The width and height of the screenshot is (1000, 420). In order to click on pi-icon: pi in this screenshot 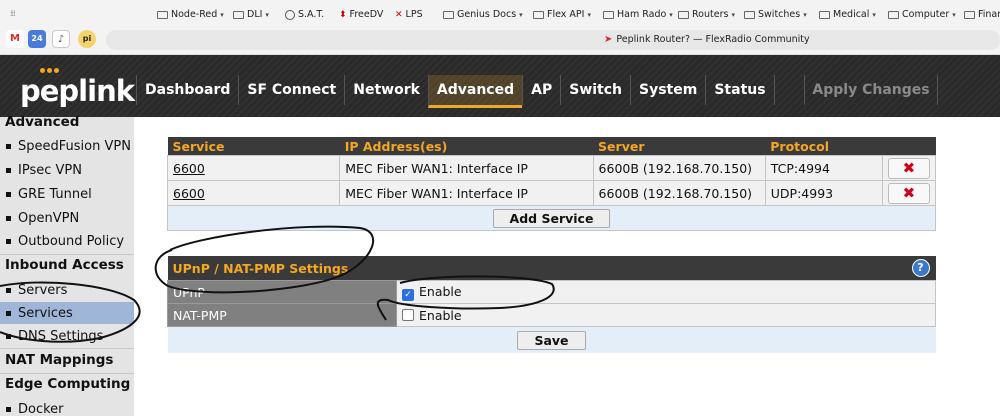, I will do `click(87, 39)`.